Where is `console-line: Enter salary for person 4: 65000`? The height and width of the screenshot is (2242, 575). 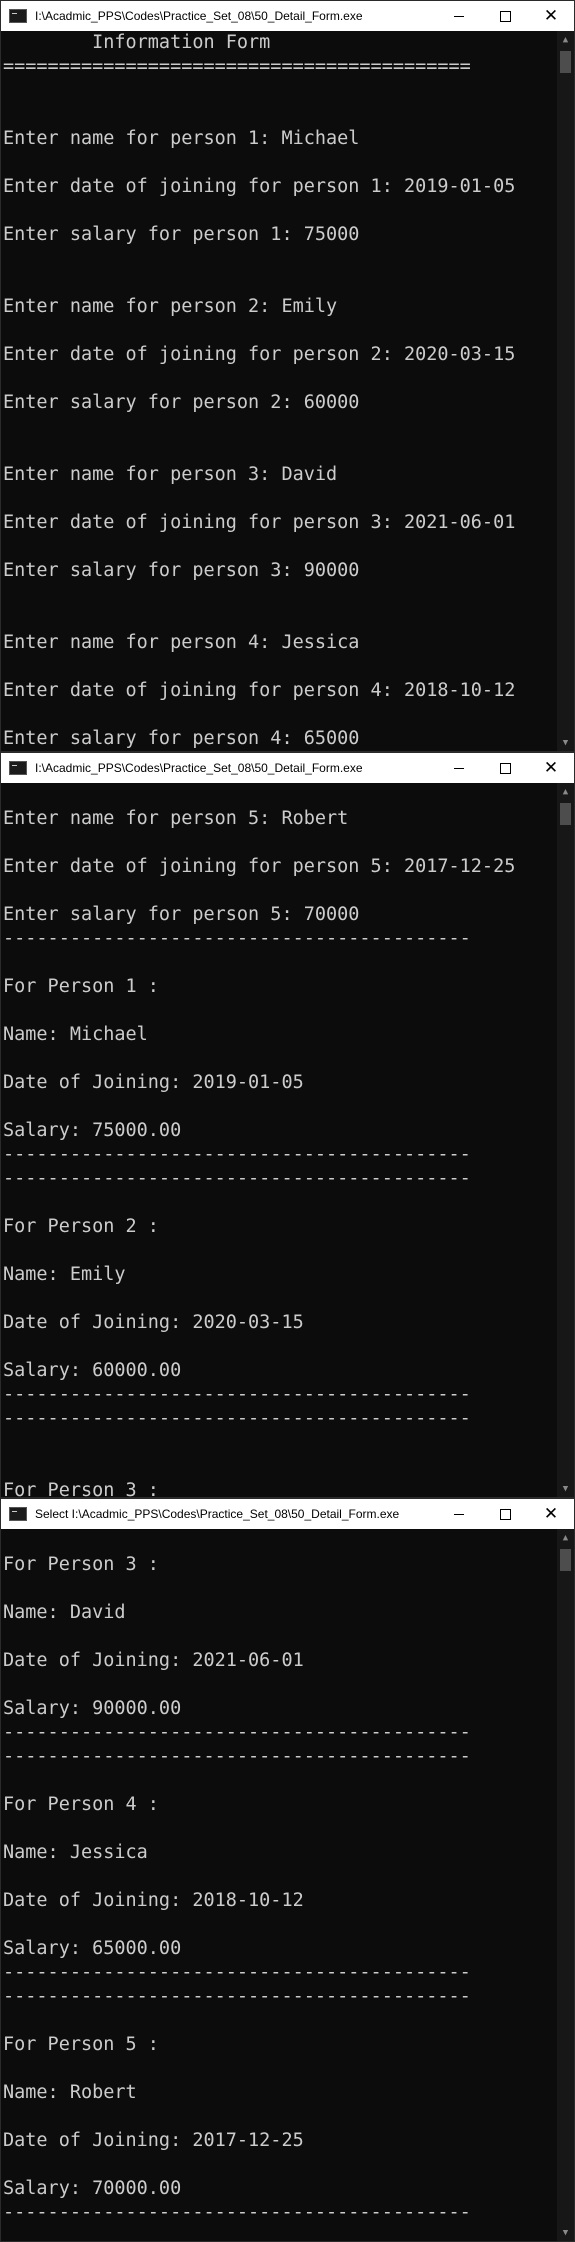 console-line: Enter salary for person 4: 65000 is located at coordinates (181, 738).